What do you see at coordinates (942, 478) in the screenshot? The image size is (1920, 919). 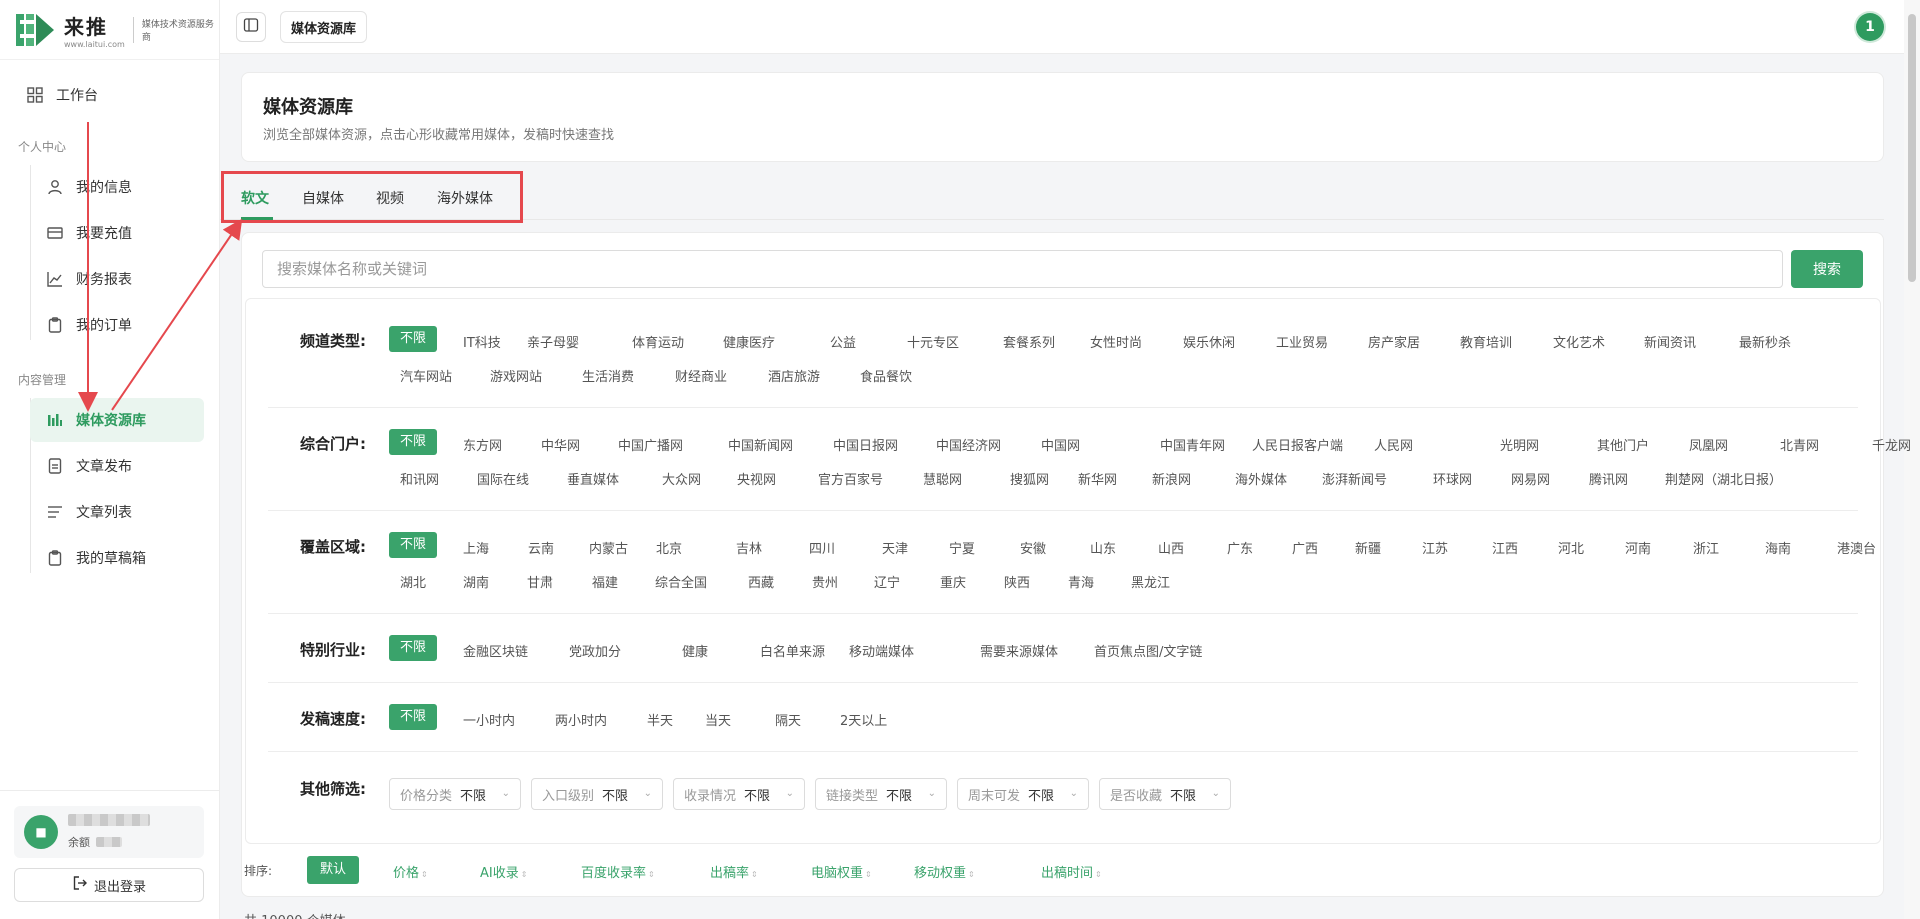 I see `filter-option: 慧聪网` at bounding box center [942, 478].